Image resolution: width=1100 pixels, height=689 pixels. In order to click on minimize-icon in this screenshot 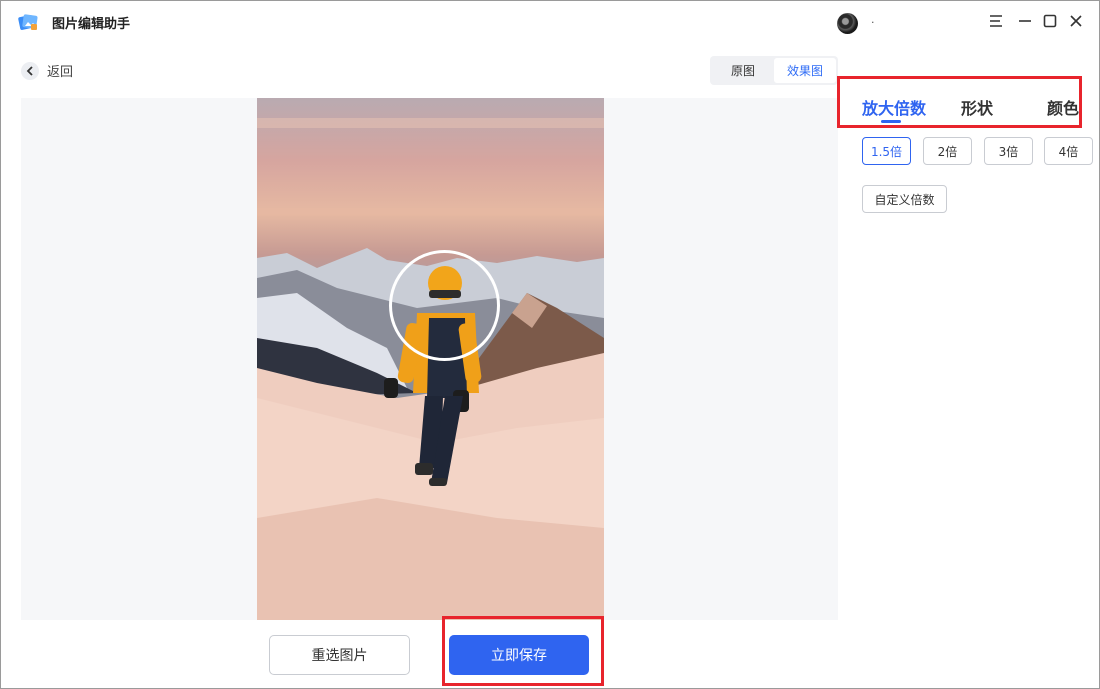, I will do `click(1025, 21)`.